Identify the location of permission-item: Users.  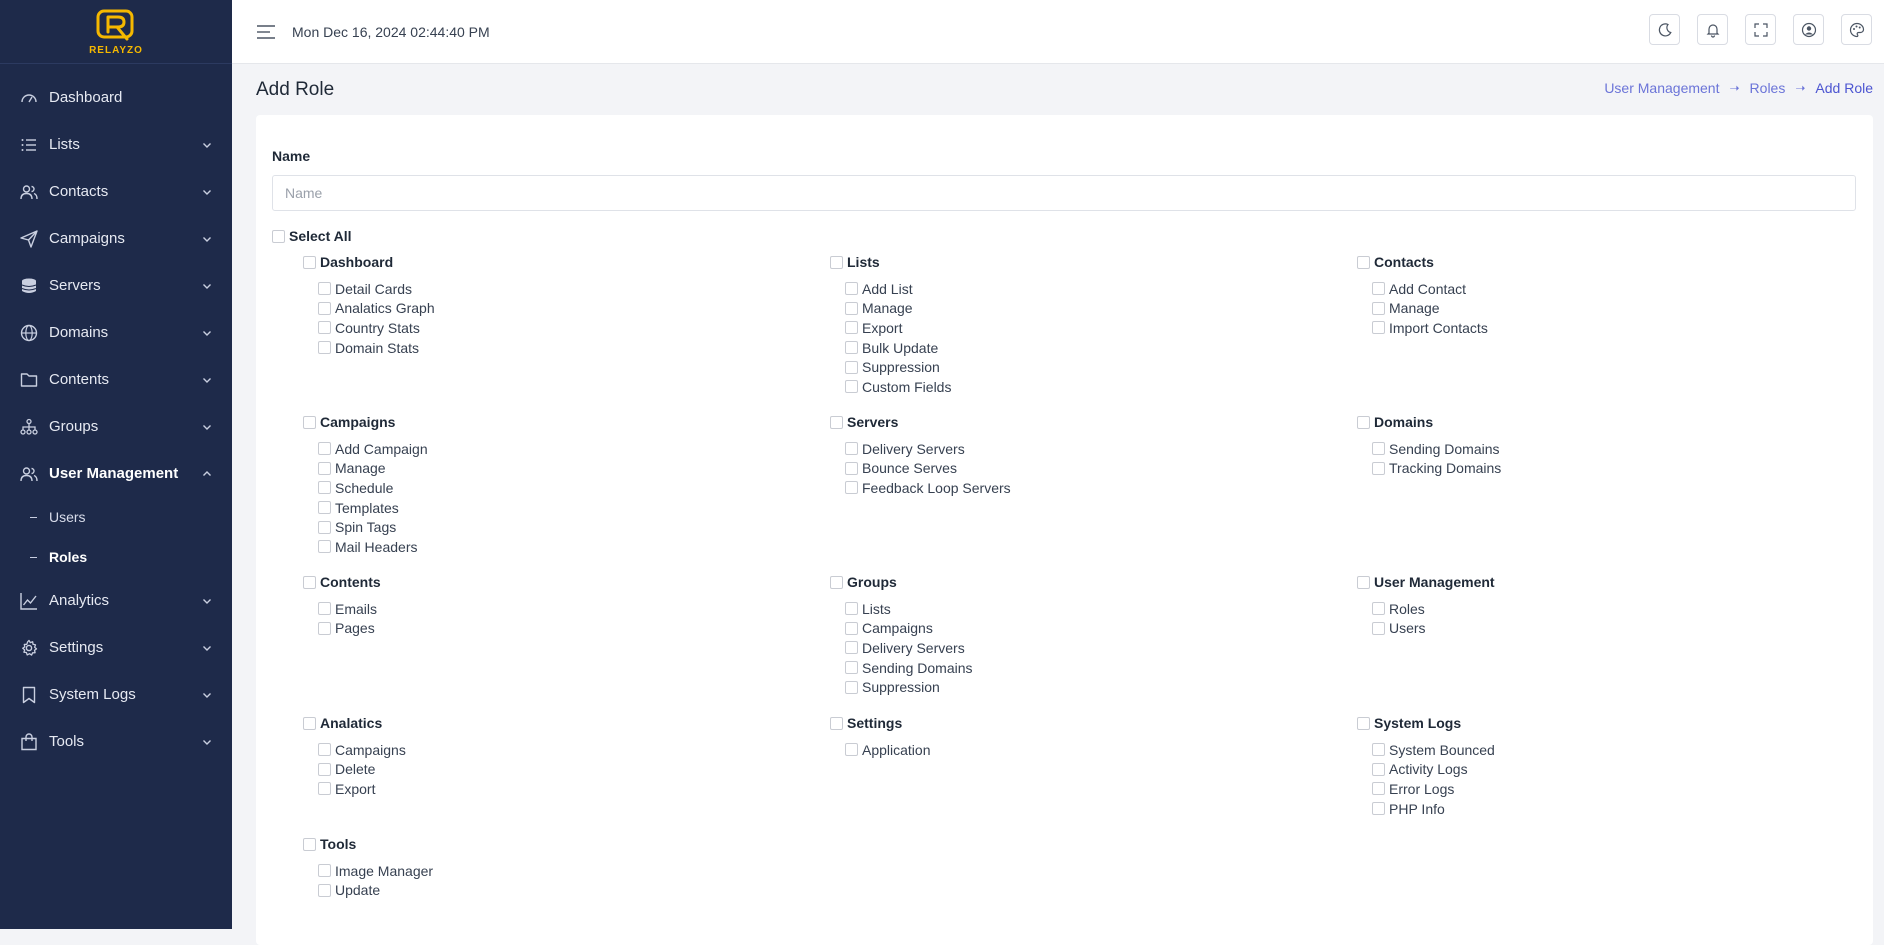
(1599, 629).